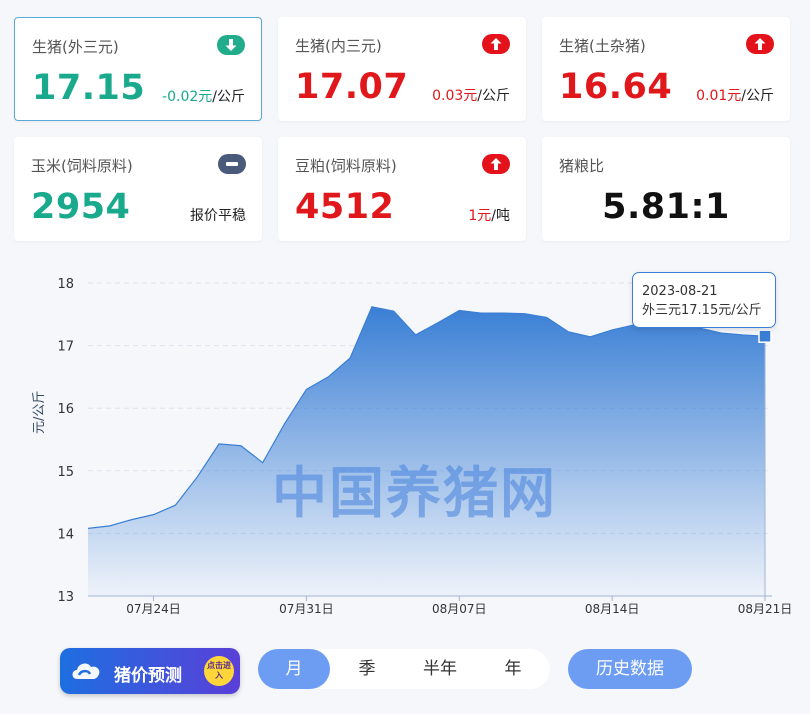  I want to click on enter-badge: 点击进入, so click(219, 671).